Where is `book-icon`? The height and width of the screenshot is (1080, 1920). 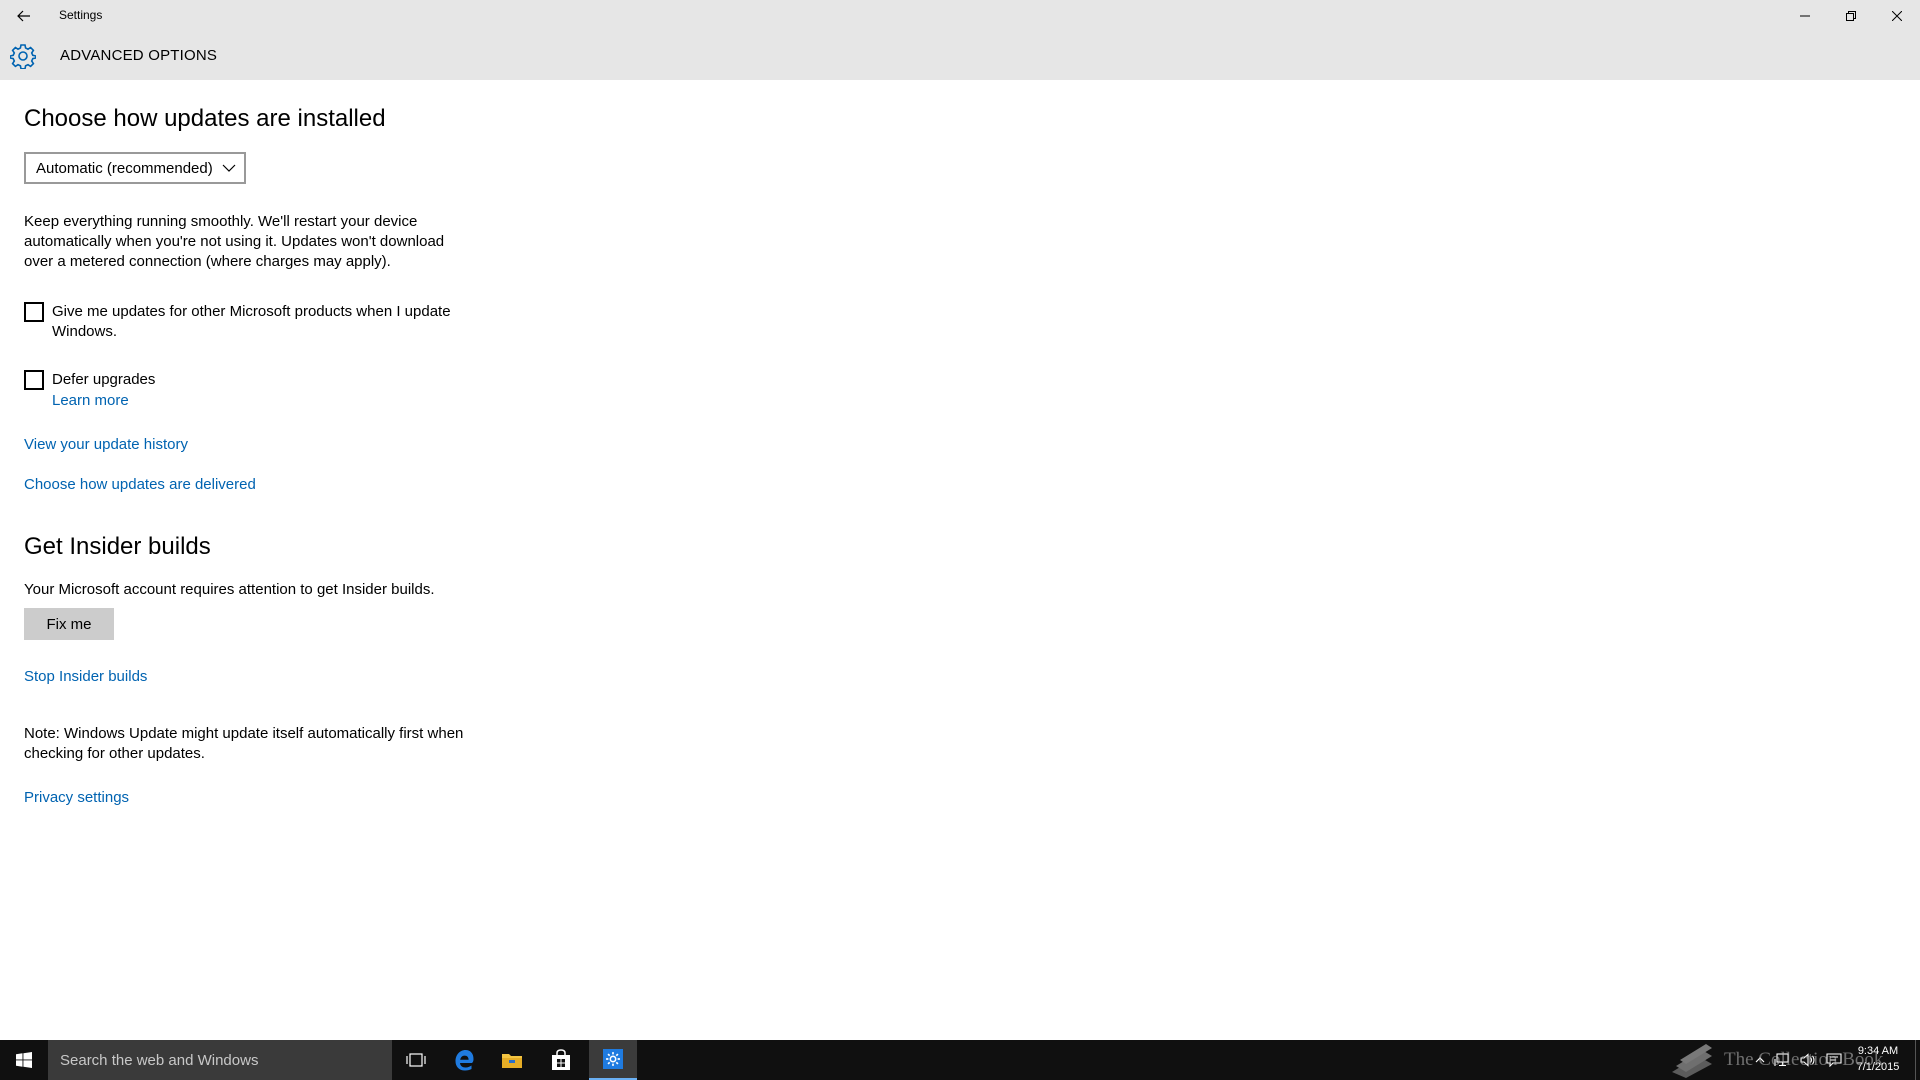 book-icon is located at coordinates (1692, 1061).